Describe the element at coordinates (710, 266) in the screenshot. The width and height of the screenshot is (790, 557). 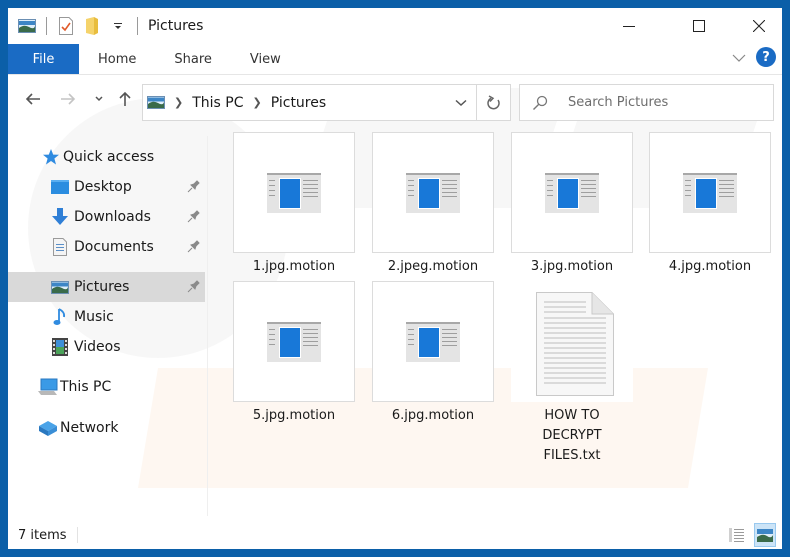
I see `file-name: 4.jpg.motion` at that location.